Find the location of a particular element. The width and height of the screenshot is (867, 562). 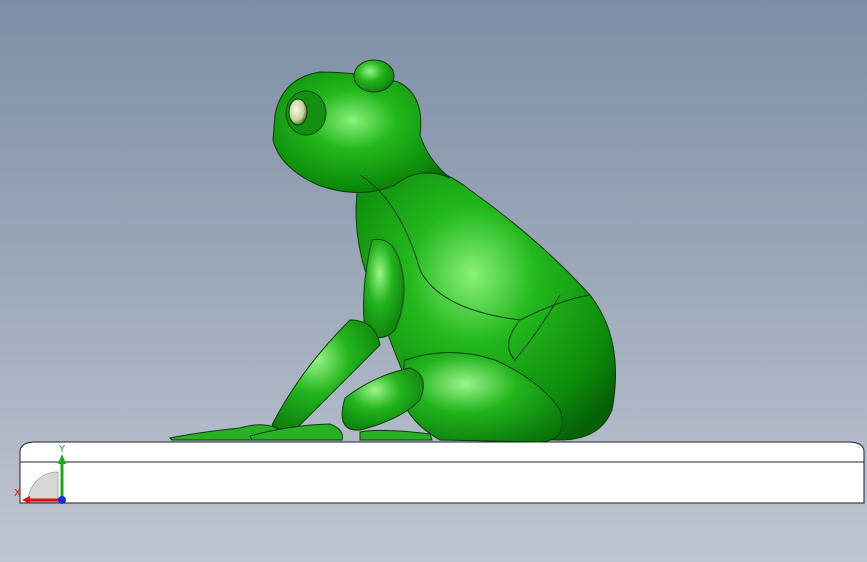

y-axis-label: Y is located at coordinates (62, 449).